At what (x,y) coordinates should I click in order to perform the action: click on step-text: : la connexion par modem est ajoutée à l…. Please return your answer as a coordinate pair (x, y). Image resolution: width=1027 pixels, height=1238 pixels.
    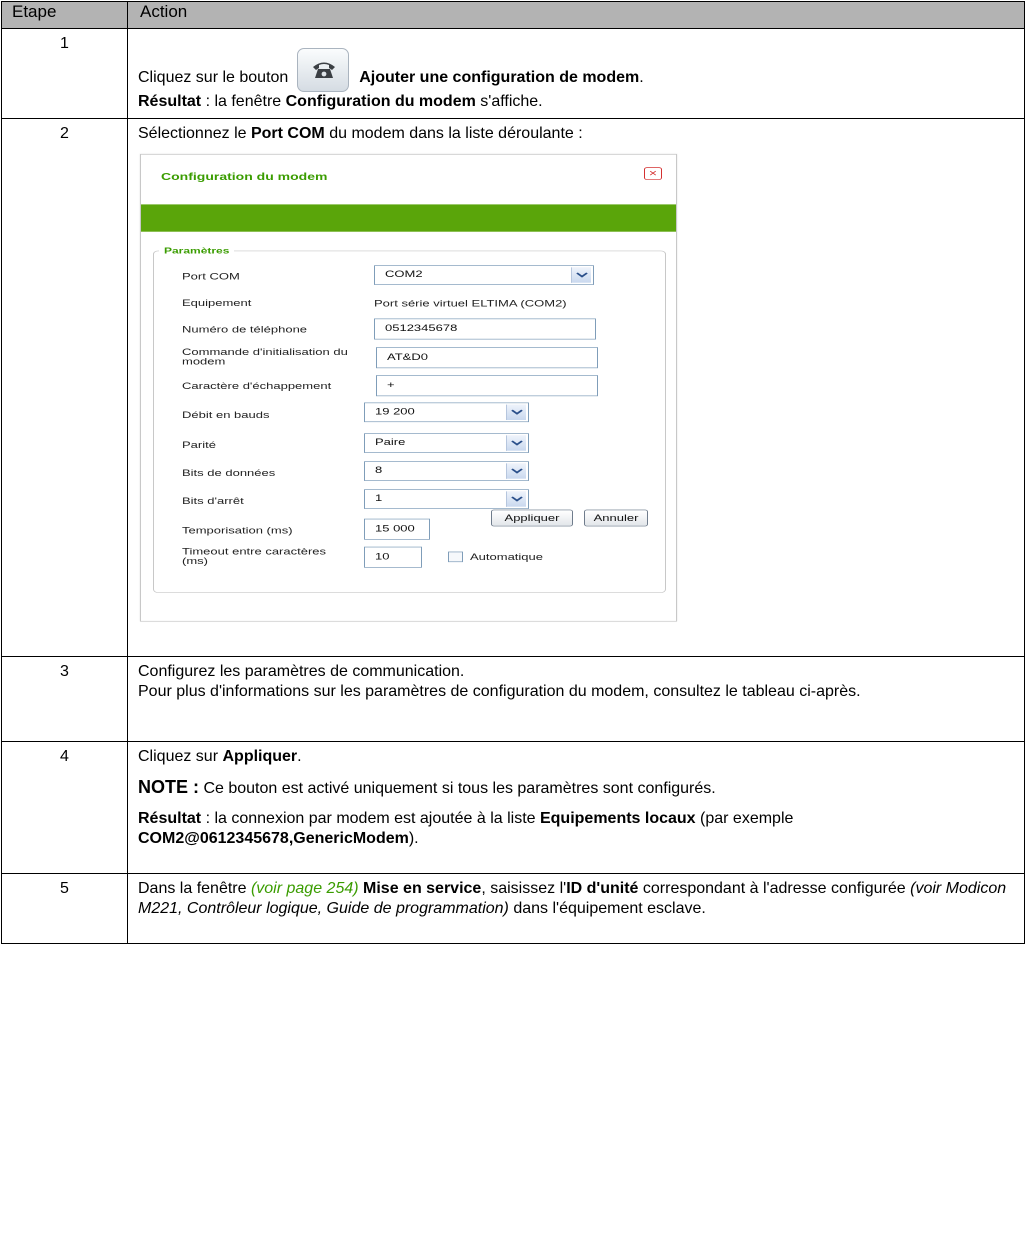
    Looking at the image, I should click on (370, 818).